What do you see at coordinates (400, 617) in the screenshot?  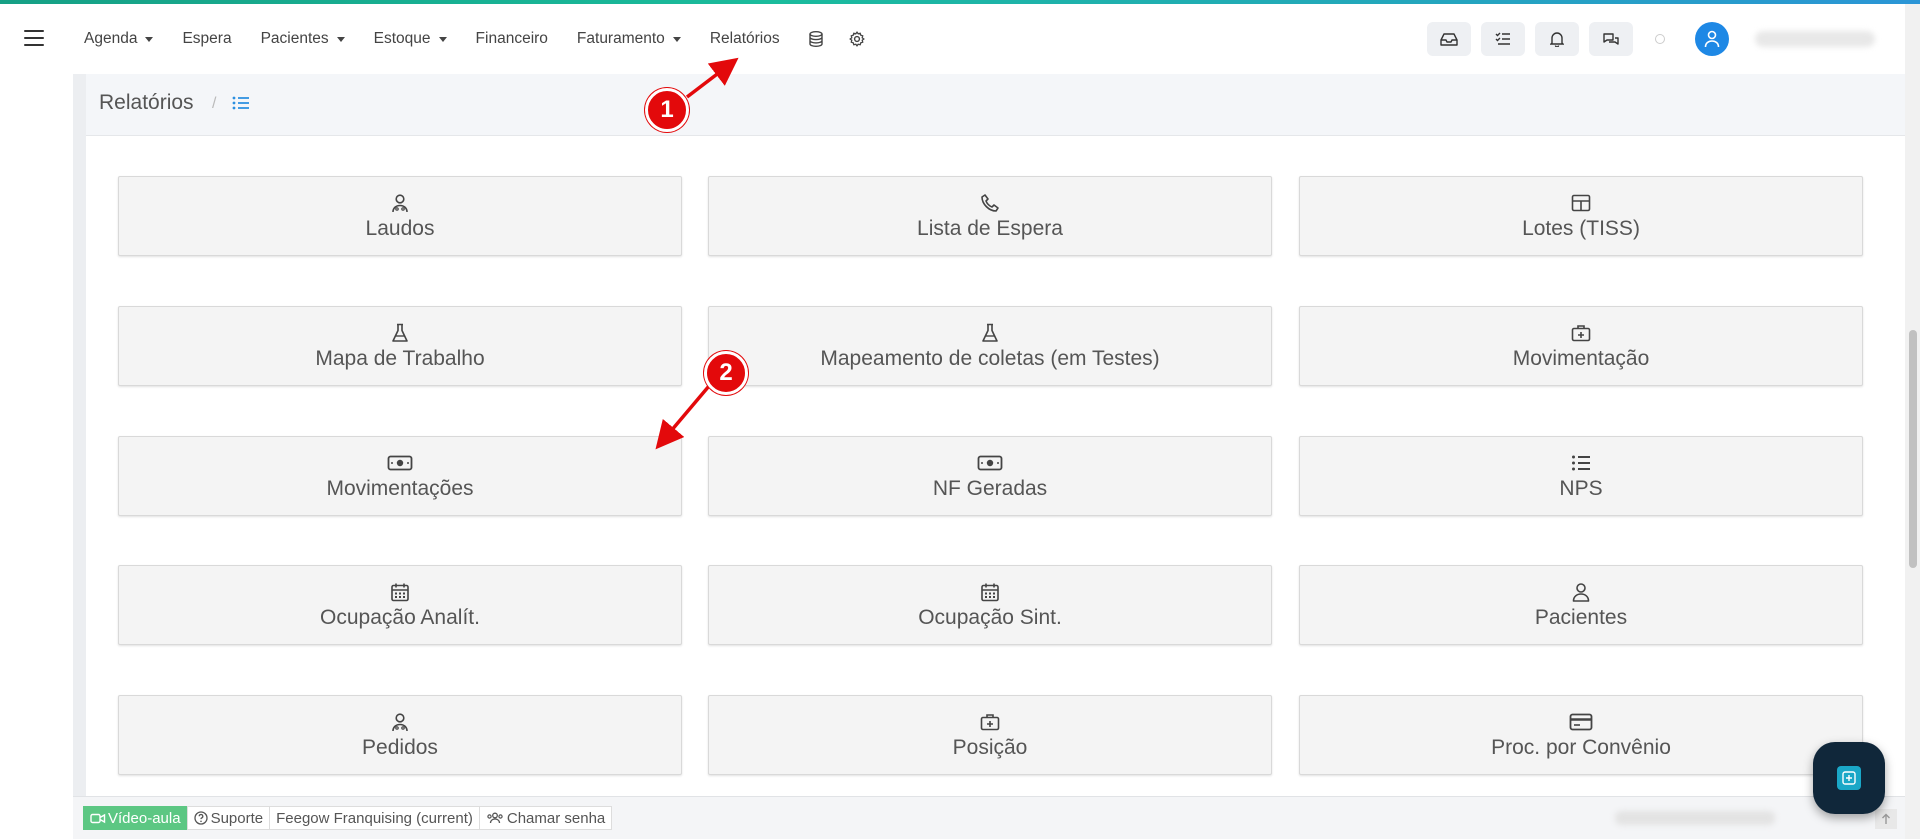 I see `report-label: Ocupação Analít.` at bounding box center [400, 617].